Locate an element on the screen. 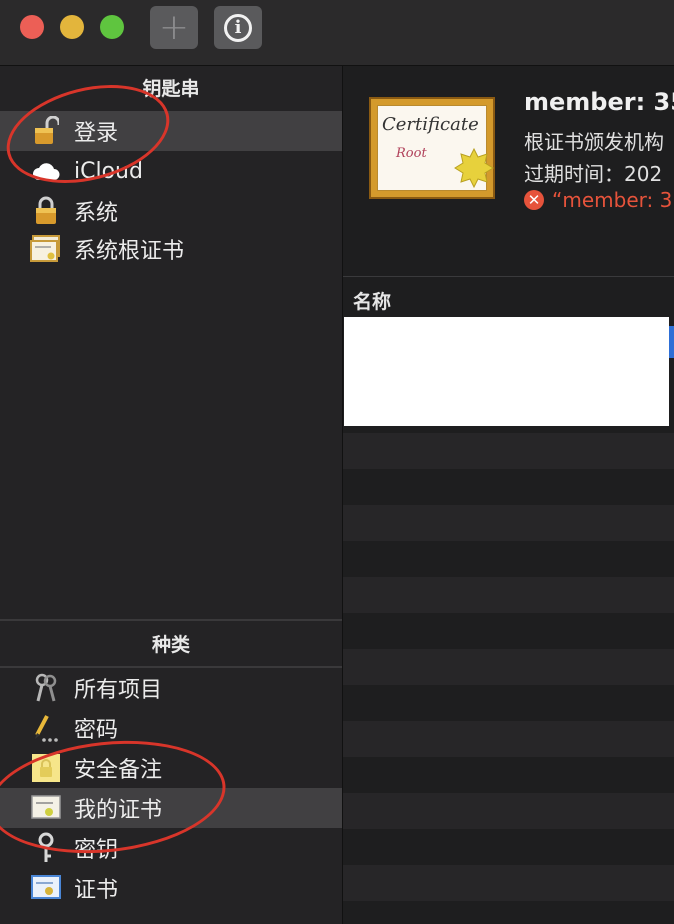 The image size is (674, 924). padlock-icon is located at coordinates (46, 211).